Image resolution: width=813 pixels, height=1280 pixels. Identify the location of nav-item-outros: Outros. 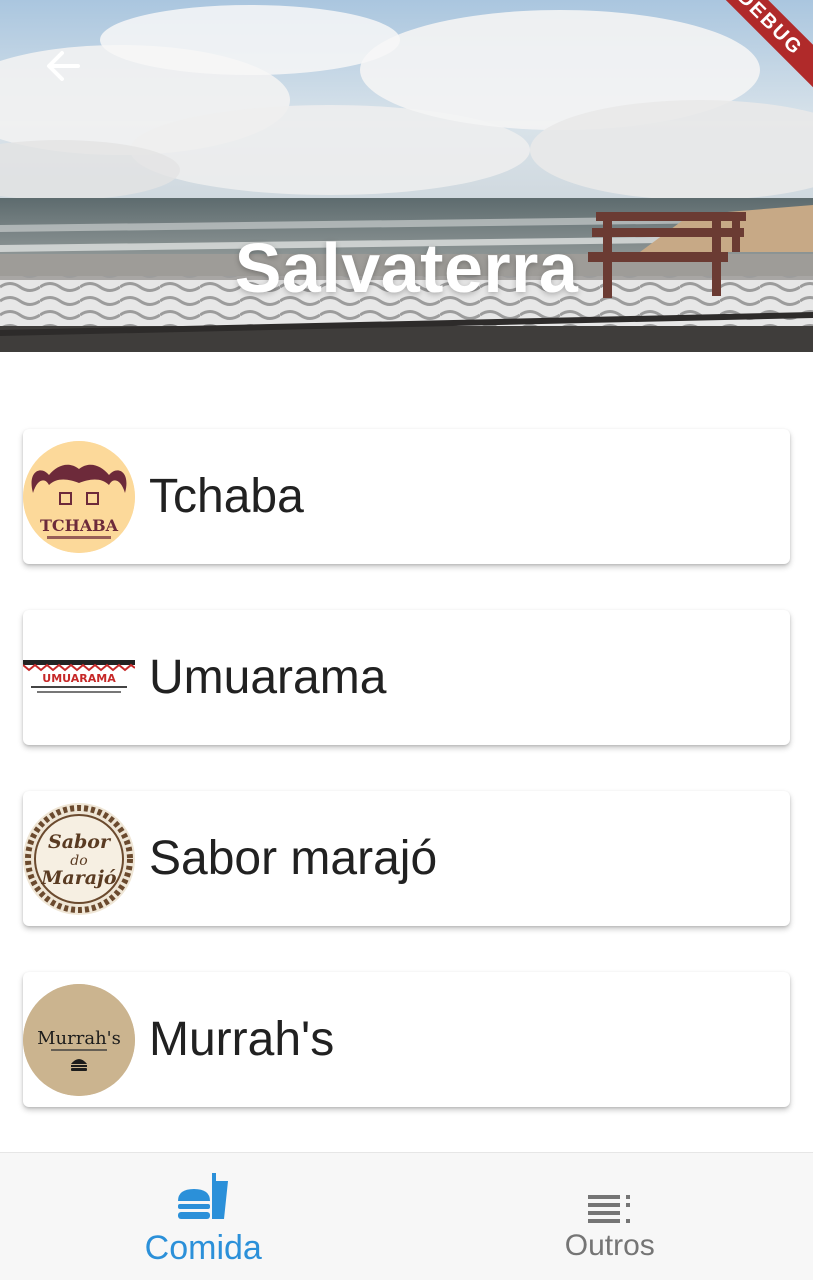
(610, 1216).